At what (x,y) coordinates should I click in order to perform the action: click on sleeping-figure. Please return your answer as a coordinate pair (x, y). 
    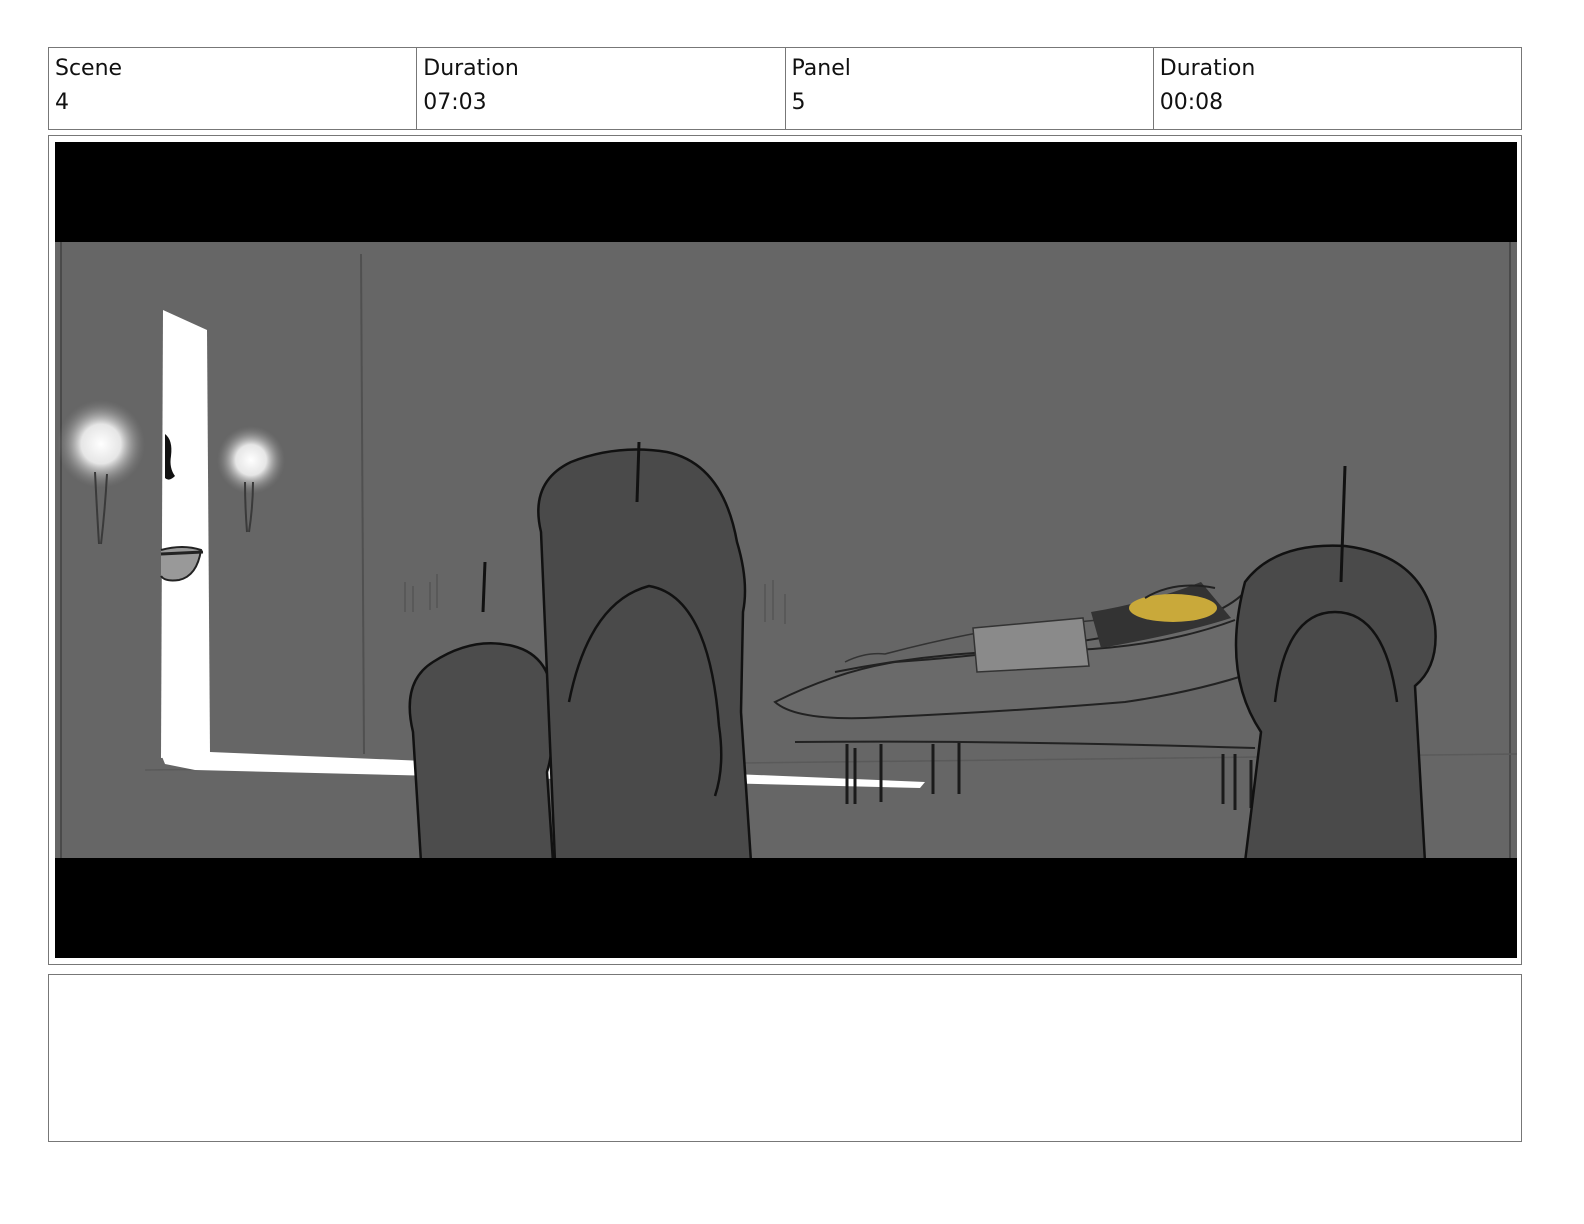
    Looking at the image, I should click on (1031, 645).